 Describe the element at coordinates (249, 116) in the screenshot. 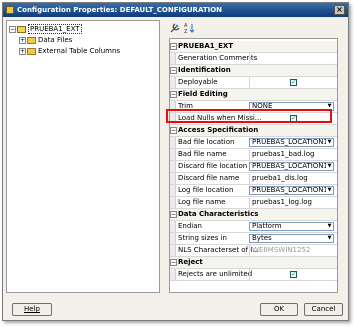

I see `highlight-annotation` at that location.